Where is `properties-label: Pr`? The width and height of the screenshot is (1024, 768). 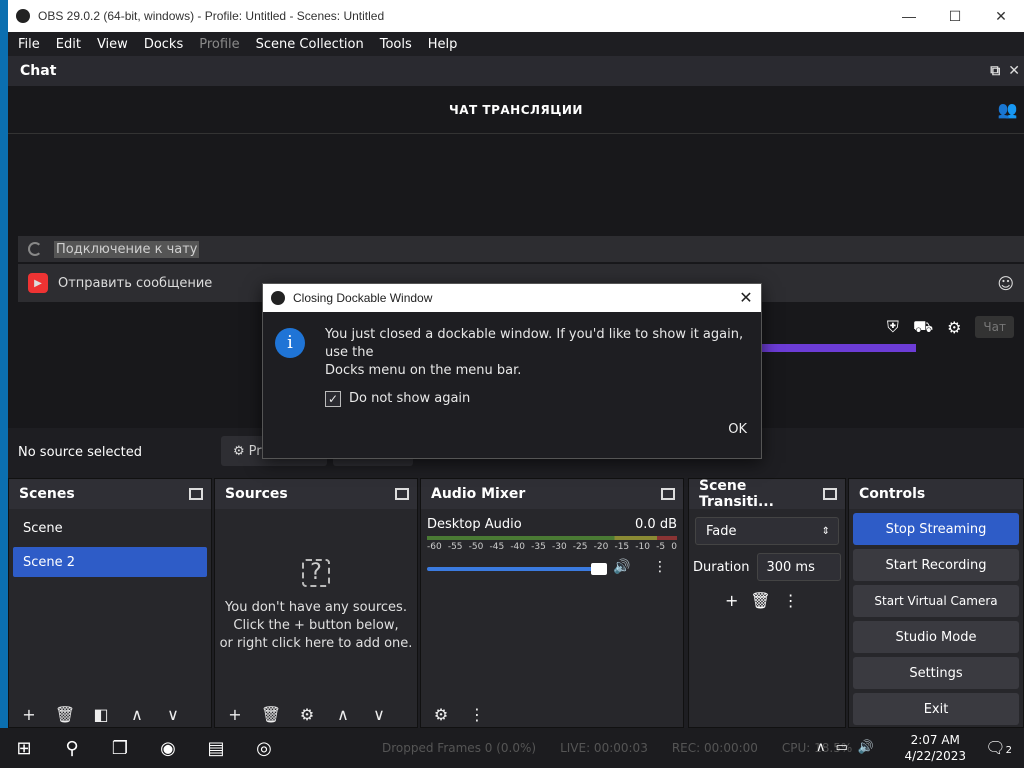
properties-label: Pr is located at coordinates (255, 451).